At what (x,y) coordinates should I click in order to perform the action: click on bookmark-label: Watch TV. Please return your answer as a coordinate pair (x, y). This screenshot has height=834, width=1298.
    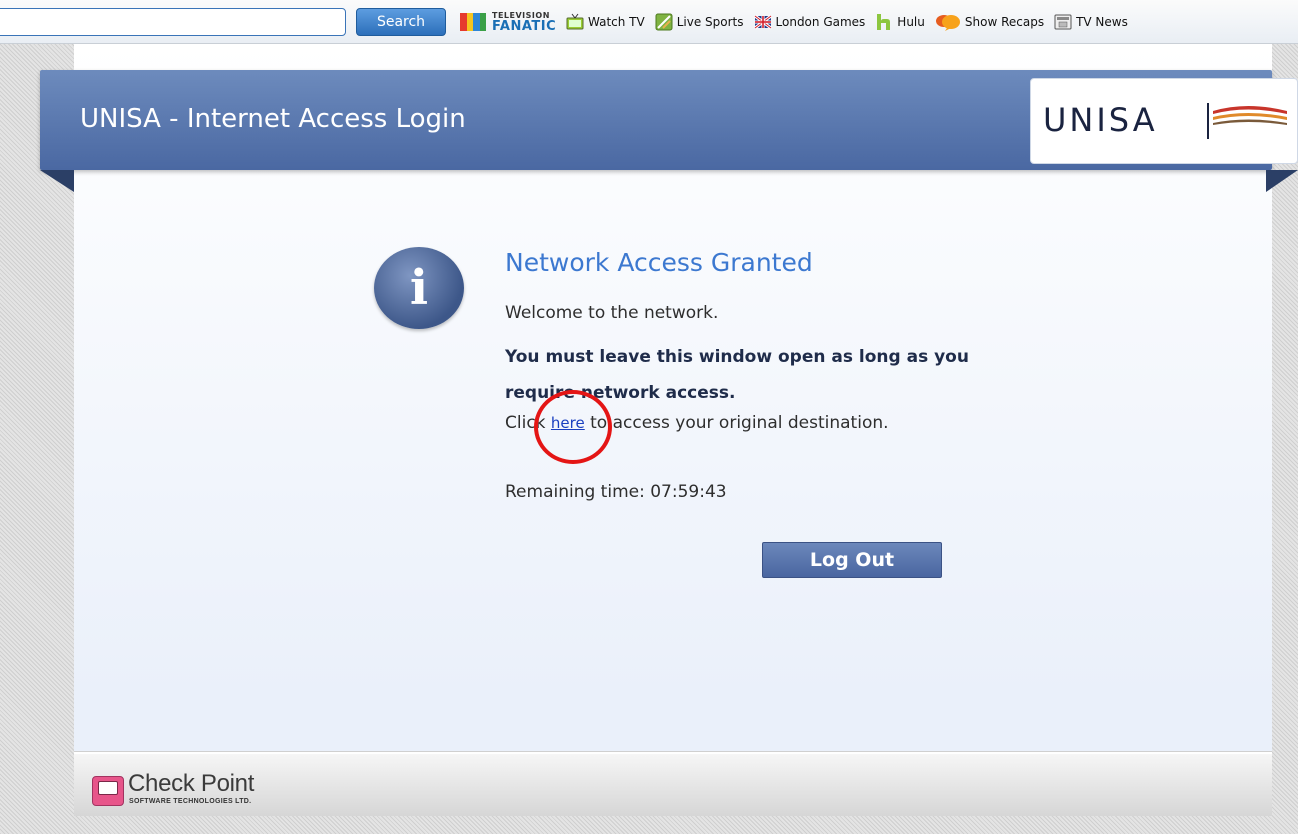
    Looking at the image, I should click on (616, 22).